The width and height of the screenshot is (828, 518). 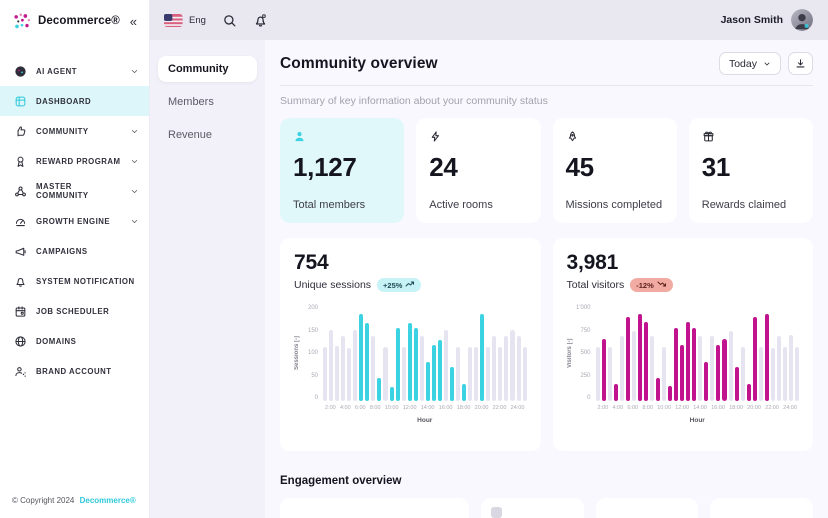 What do you see at coordinates (662, 285) in the screenshot?
I see `trend-down-icon` at bounding box center [662, 285].